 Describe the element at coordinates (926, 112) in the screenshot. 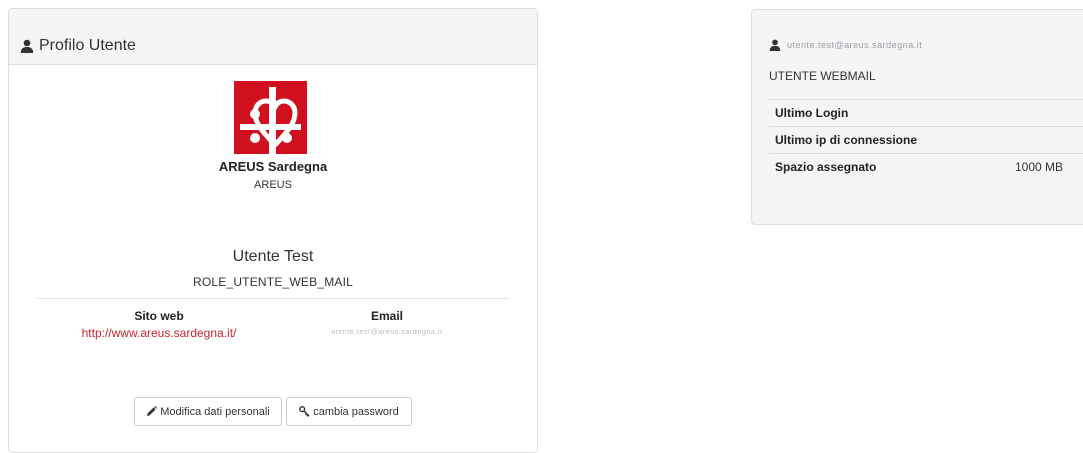

I see `table-row: Ultimo Login` at that location.